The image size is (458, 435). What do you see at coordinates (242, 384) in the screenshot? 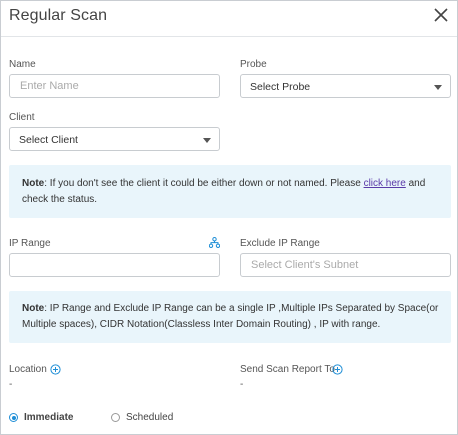
I see `send-report-value: -` at bounding box center [242, 384].